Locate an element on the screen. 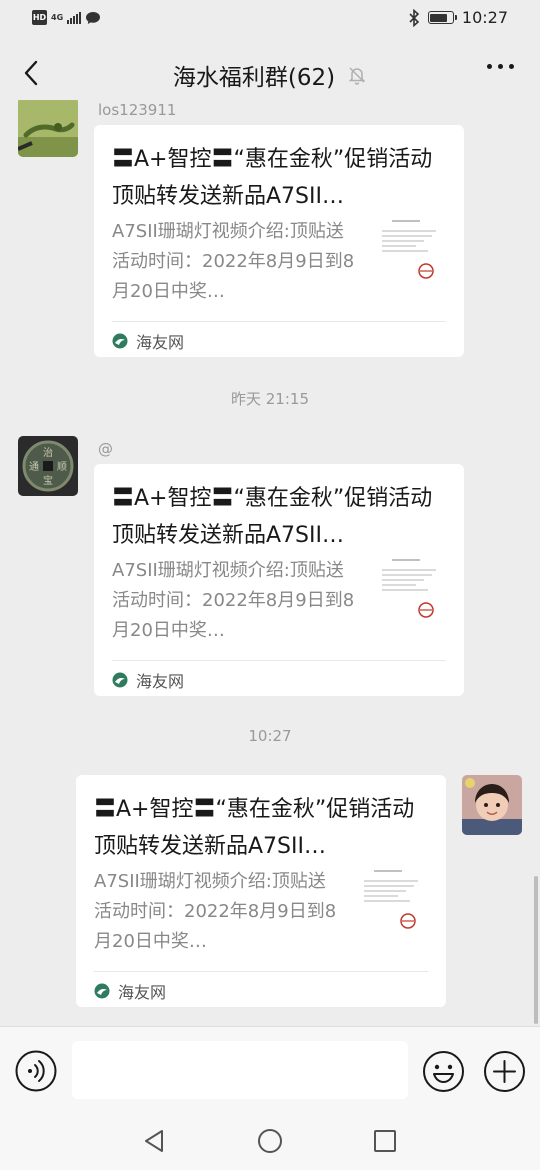 The image size is (540, 1170). circle-home-icon is located at coordinates (270, 1141).